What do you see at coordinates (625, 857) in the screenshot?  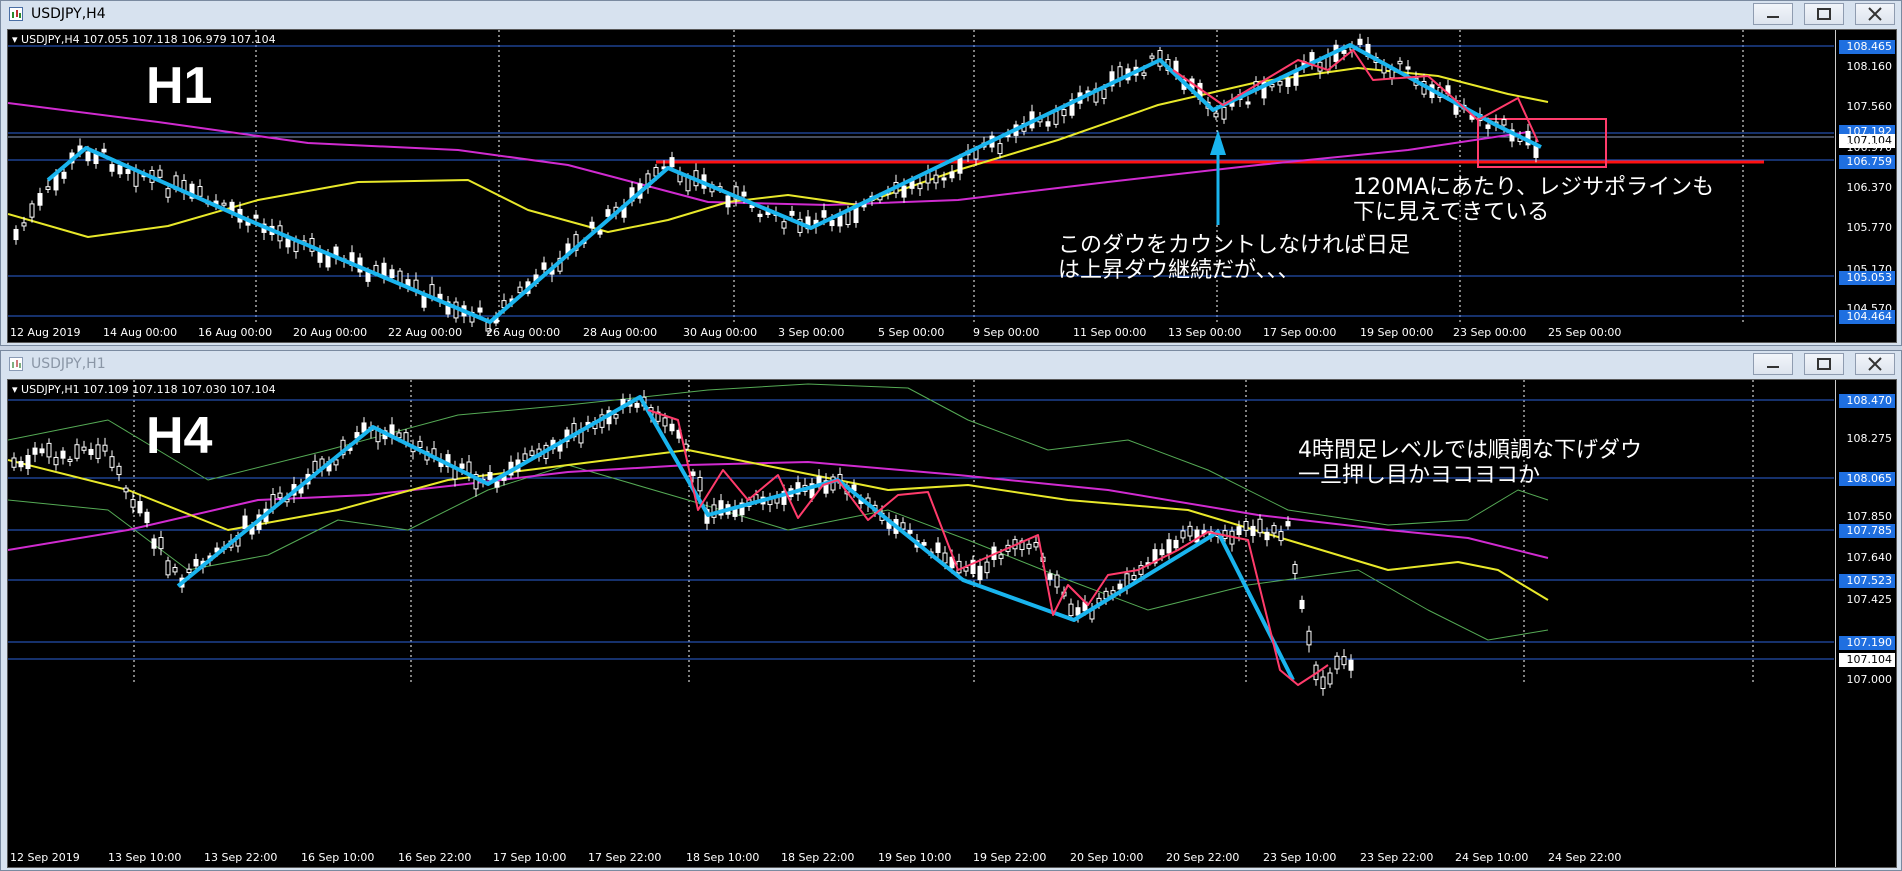 I see `time-label: 17 Sep 22:00` at bounding box center [625, 857].